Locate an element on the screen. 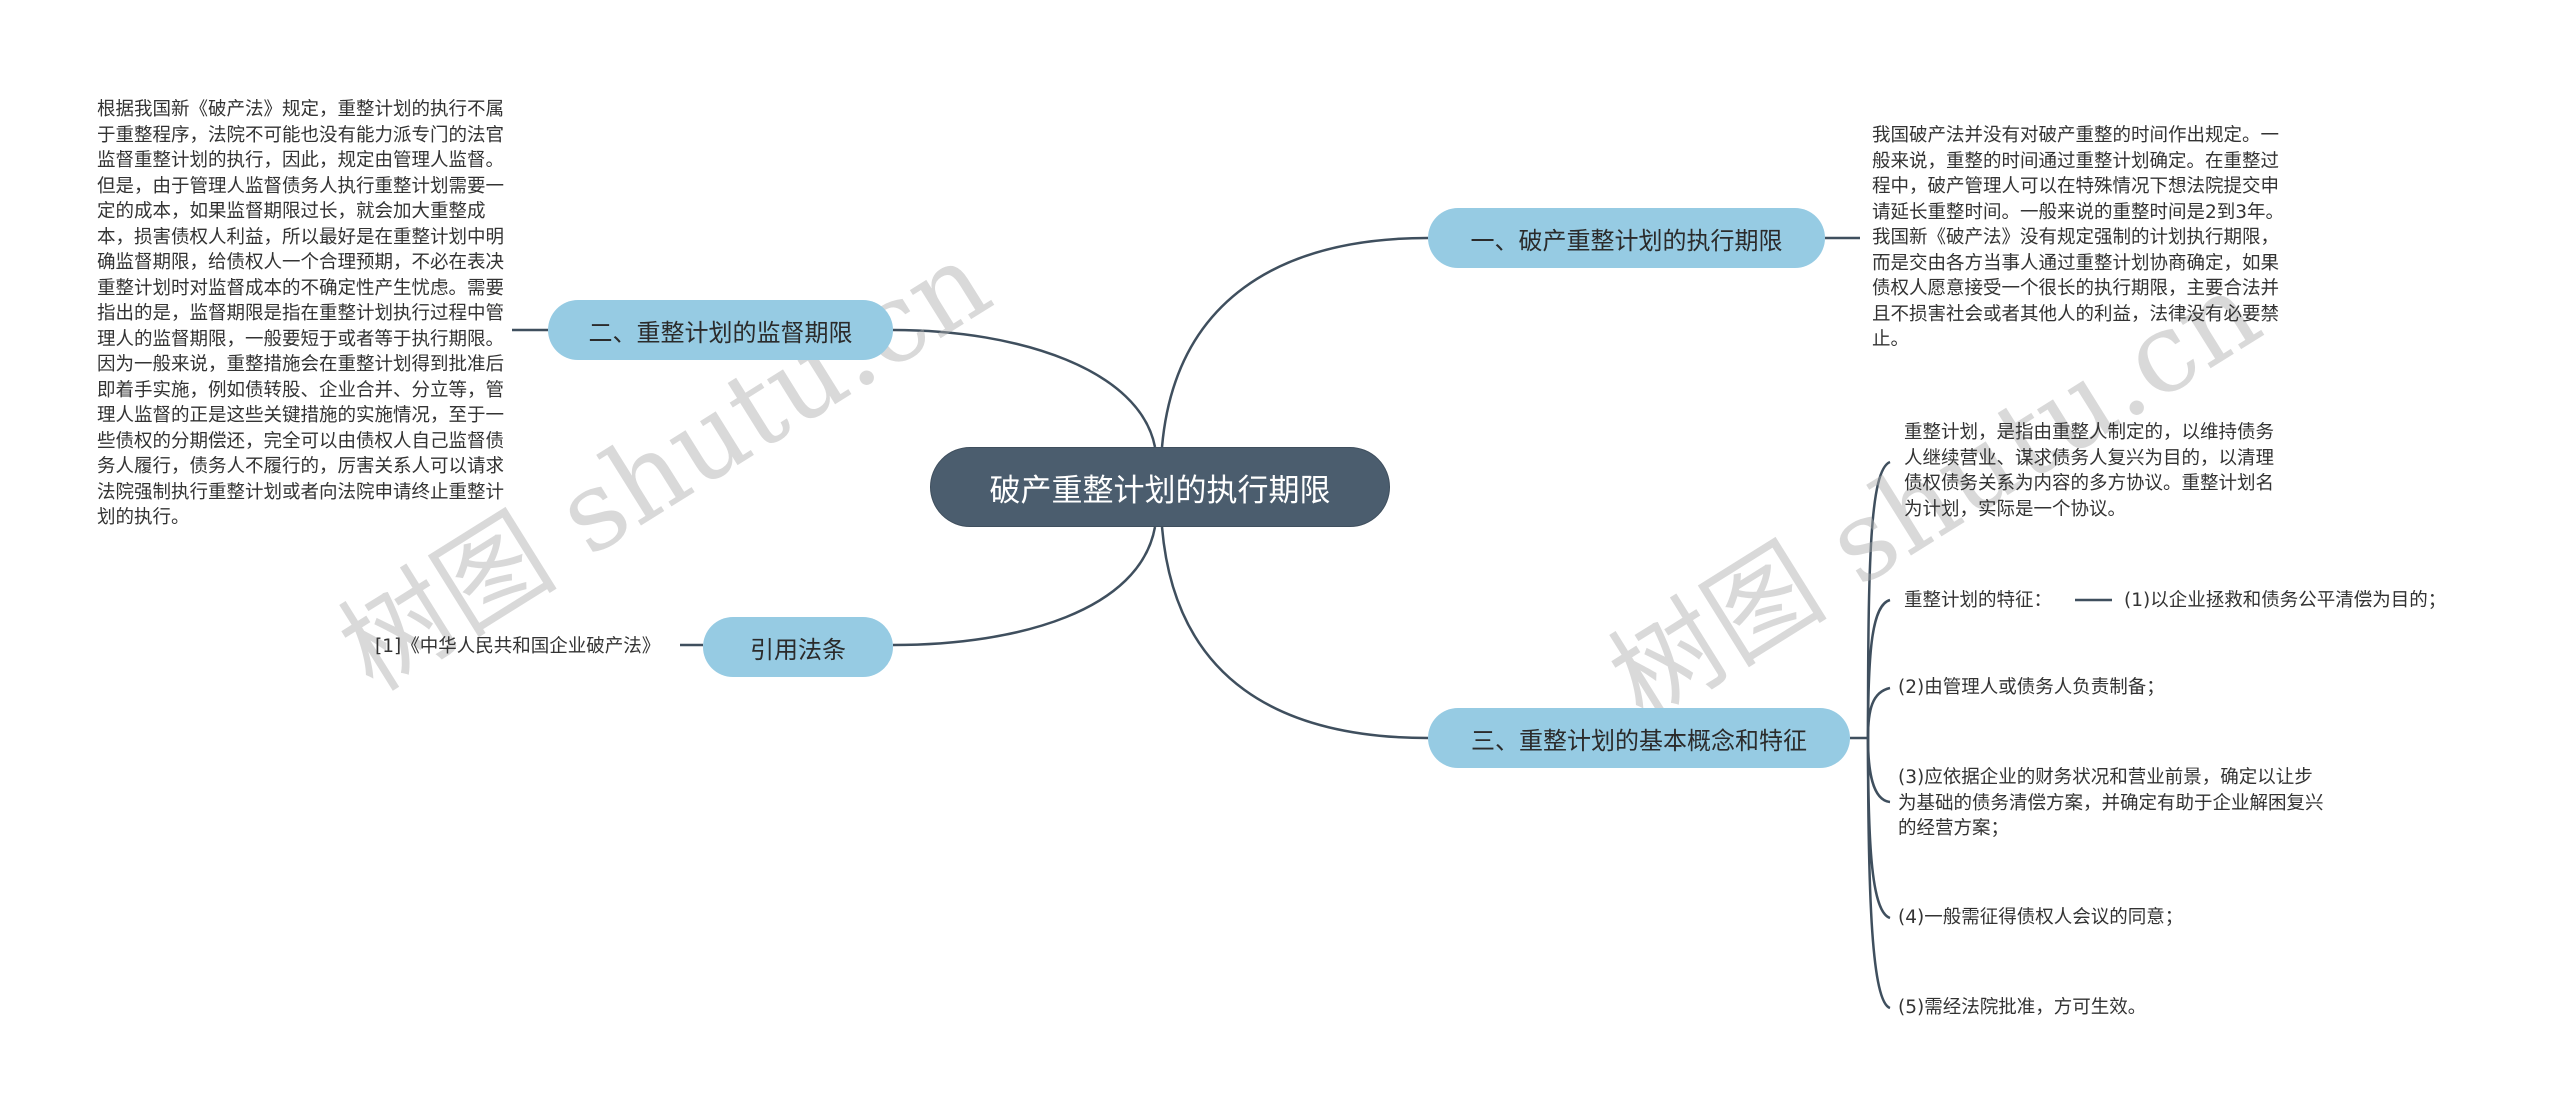  branch-label: 二、重整计划的监督期限 is located at coordinates (720, 332).